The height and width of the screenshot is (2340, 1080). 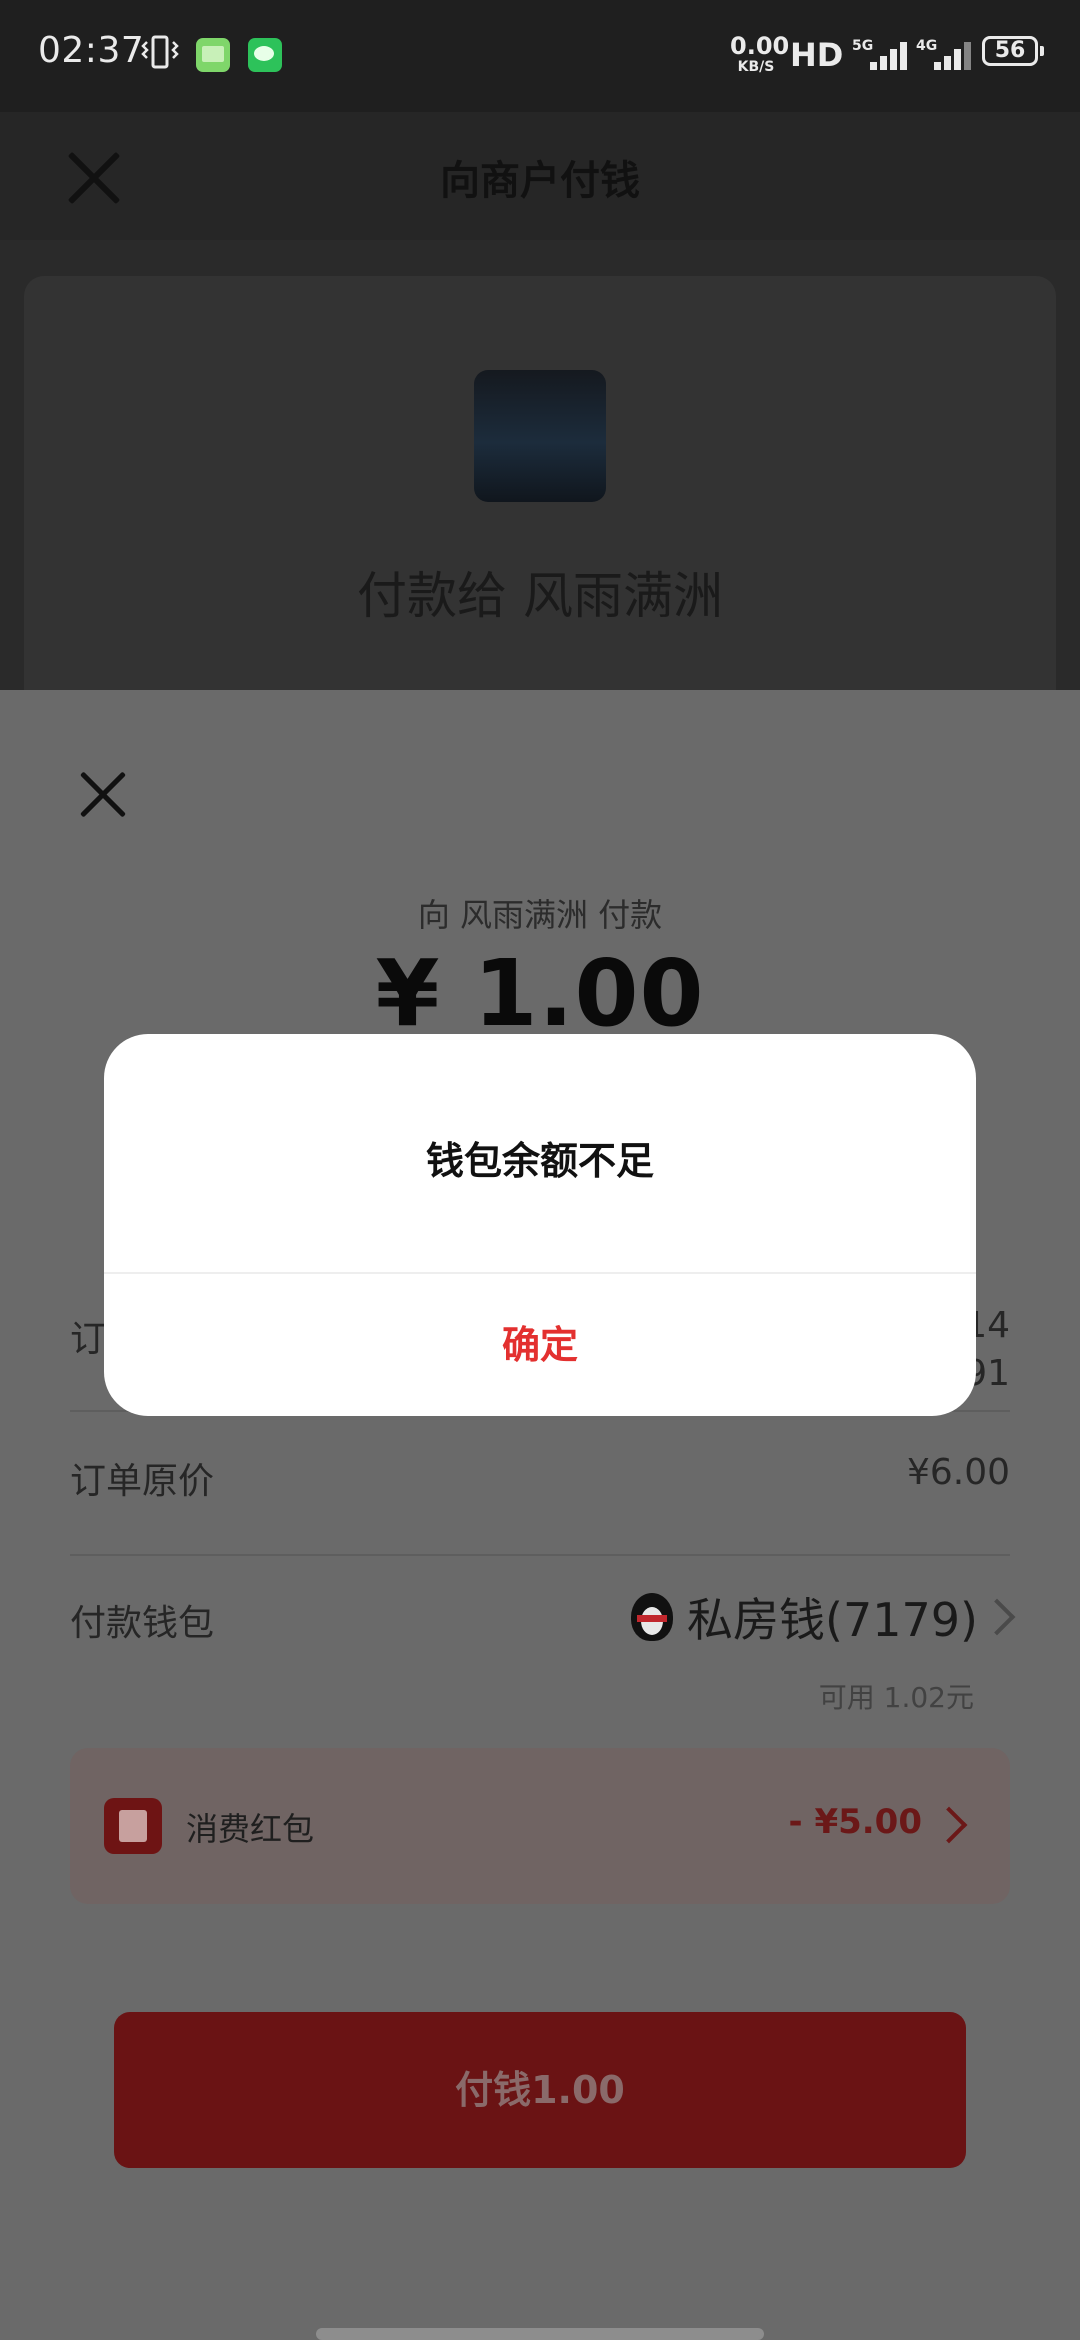 What do you see at coordinates (91, 50) in the screenshot?
I see `status-time: 02:37` at bounding box center [91, 50].